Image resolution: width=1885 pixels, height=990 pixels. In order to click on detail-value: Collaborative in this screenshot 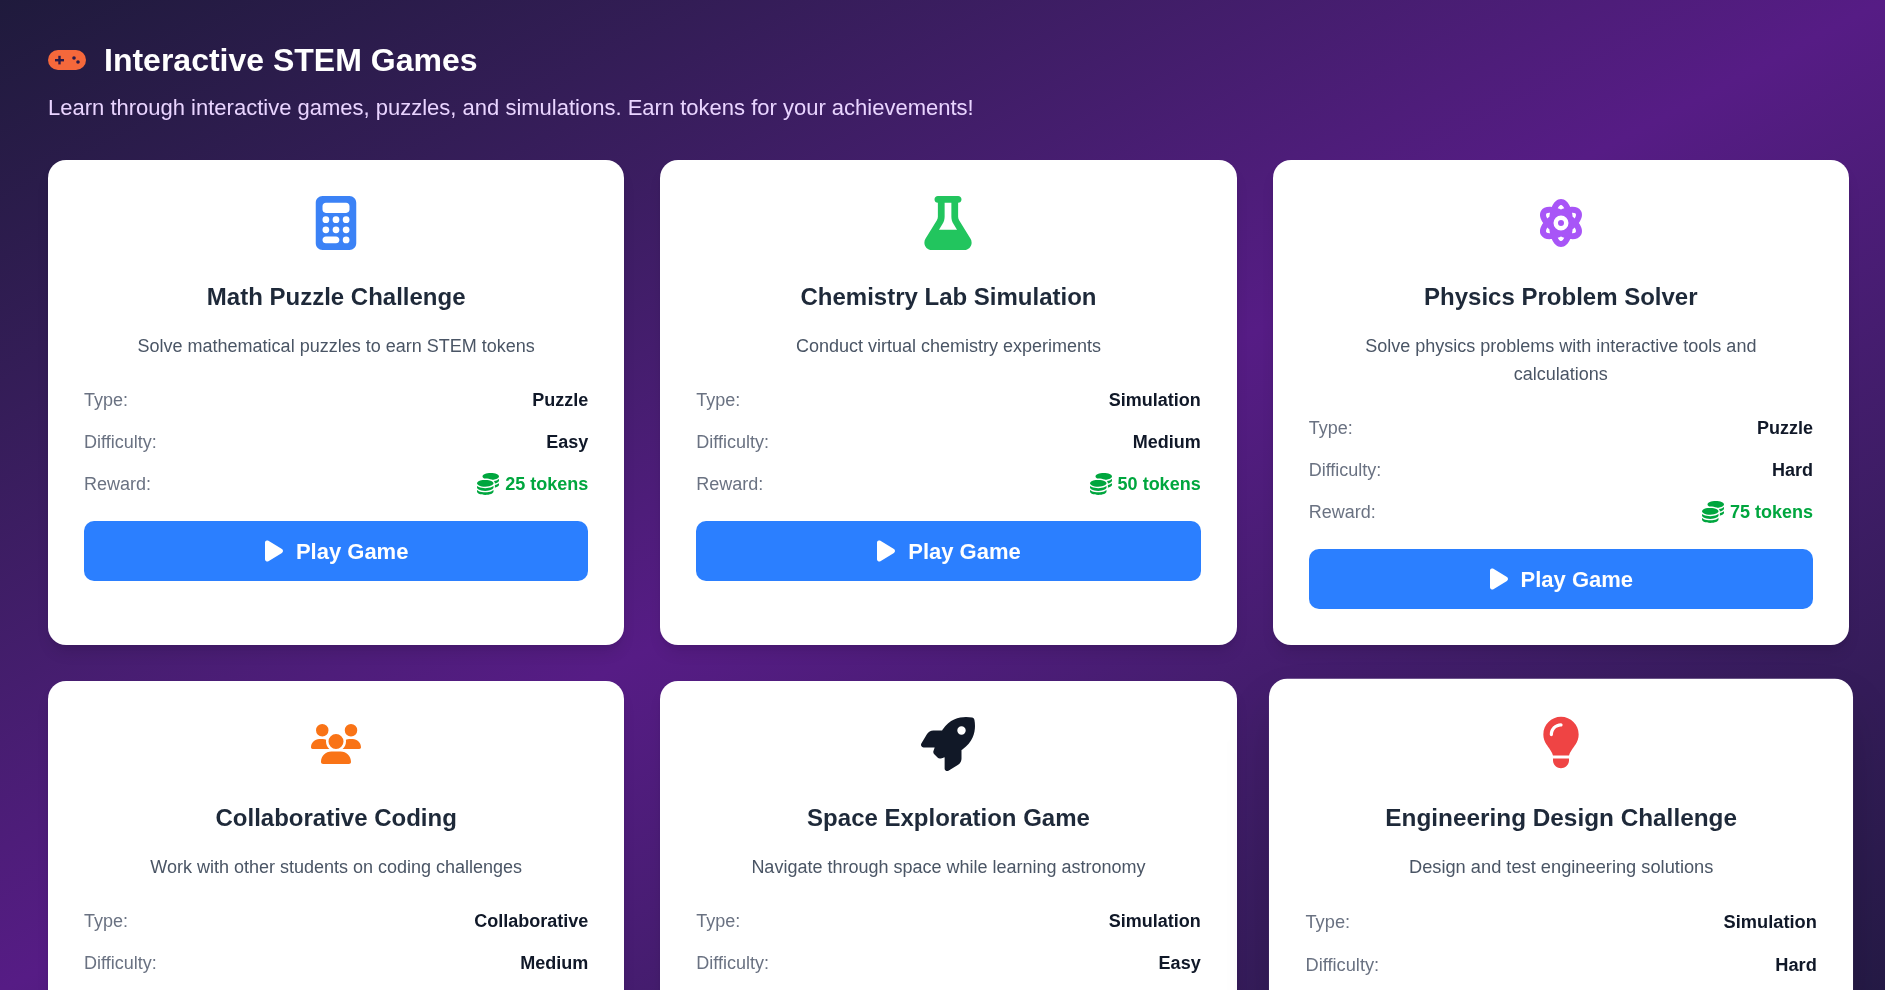, I will do `click(531, 921)`.